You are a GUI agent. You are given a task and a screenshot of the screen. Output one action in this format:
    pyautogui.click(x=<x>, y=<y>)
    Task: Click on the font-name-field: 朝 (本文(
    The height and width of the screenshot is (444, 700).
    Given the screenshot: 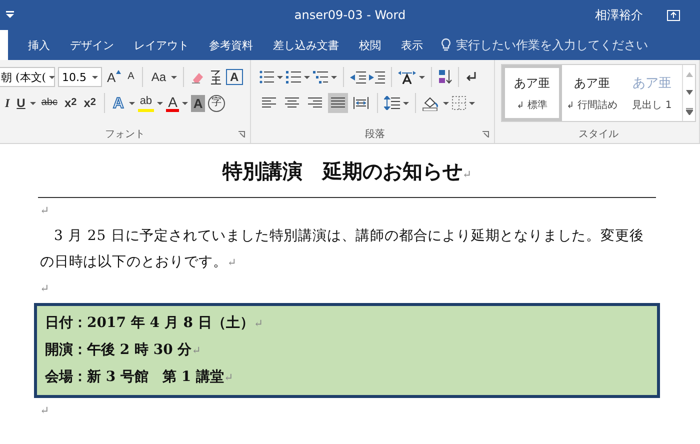 What is the action you would take?
    pyautogui.click(x=27, y=77)
    